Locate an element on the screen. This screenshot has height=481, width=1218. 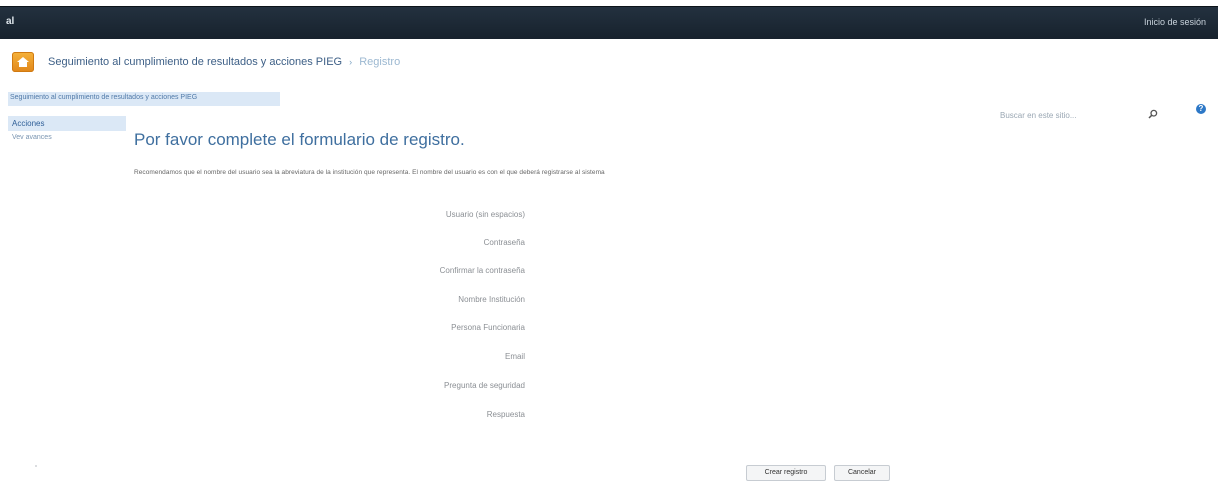
email-label: Email is located at coordinates (514, 356).